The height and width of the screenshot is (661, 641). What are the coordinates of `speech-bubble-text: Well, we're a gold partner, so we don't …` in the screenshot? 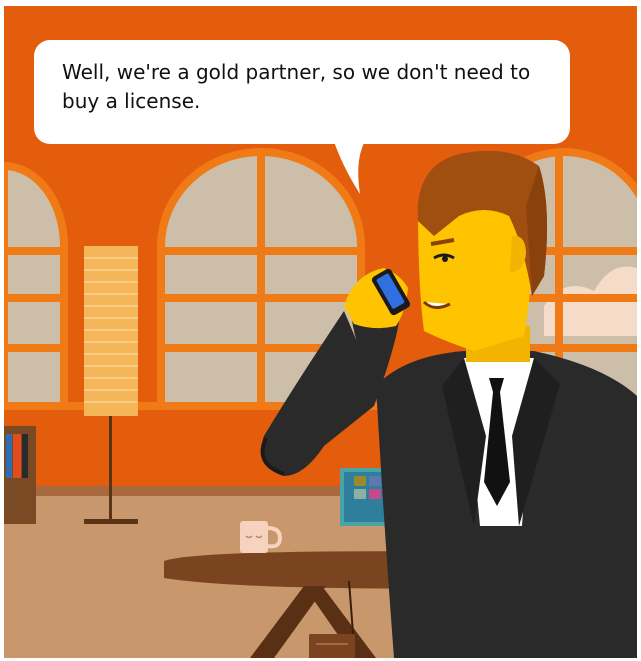 It's located at (296, 86).